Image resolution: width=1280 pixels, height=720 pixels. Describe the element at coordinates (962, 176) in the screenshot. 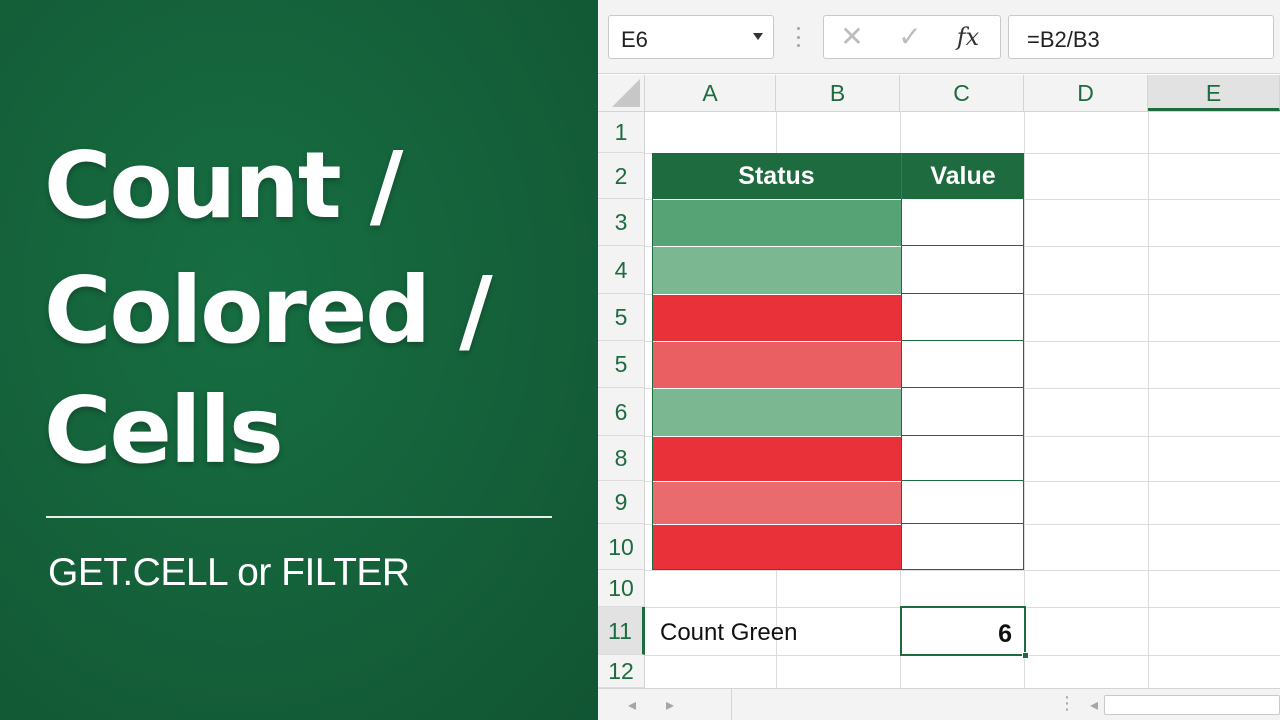

I see `value-header-cell: Value` at that location.